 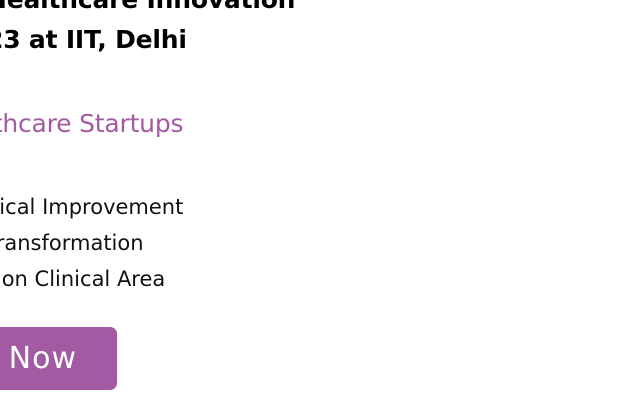 What do you see at coordinates (72, 243) in the screenshot?
I see `category-item: Transformation` at bounding box center [72, 243].